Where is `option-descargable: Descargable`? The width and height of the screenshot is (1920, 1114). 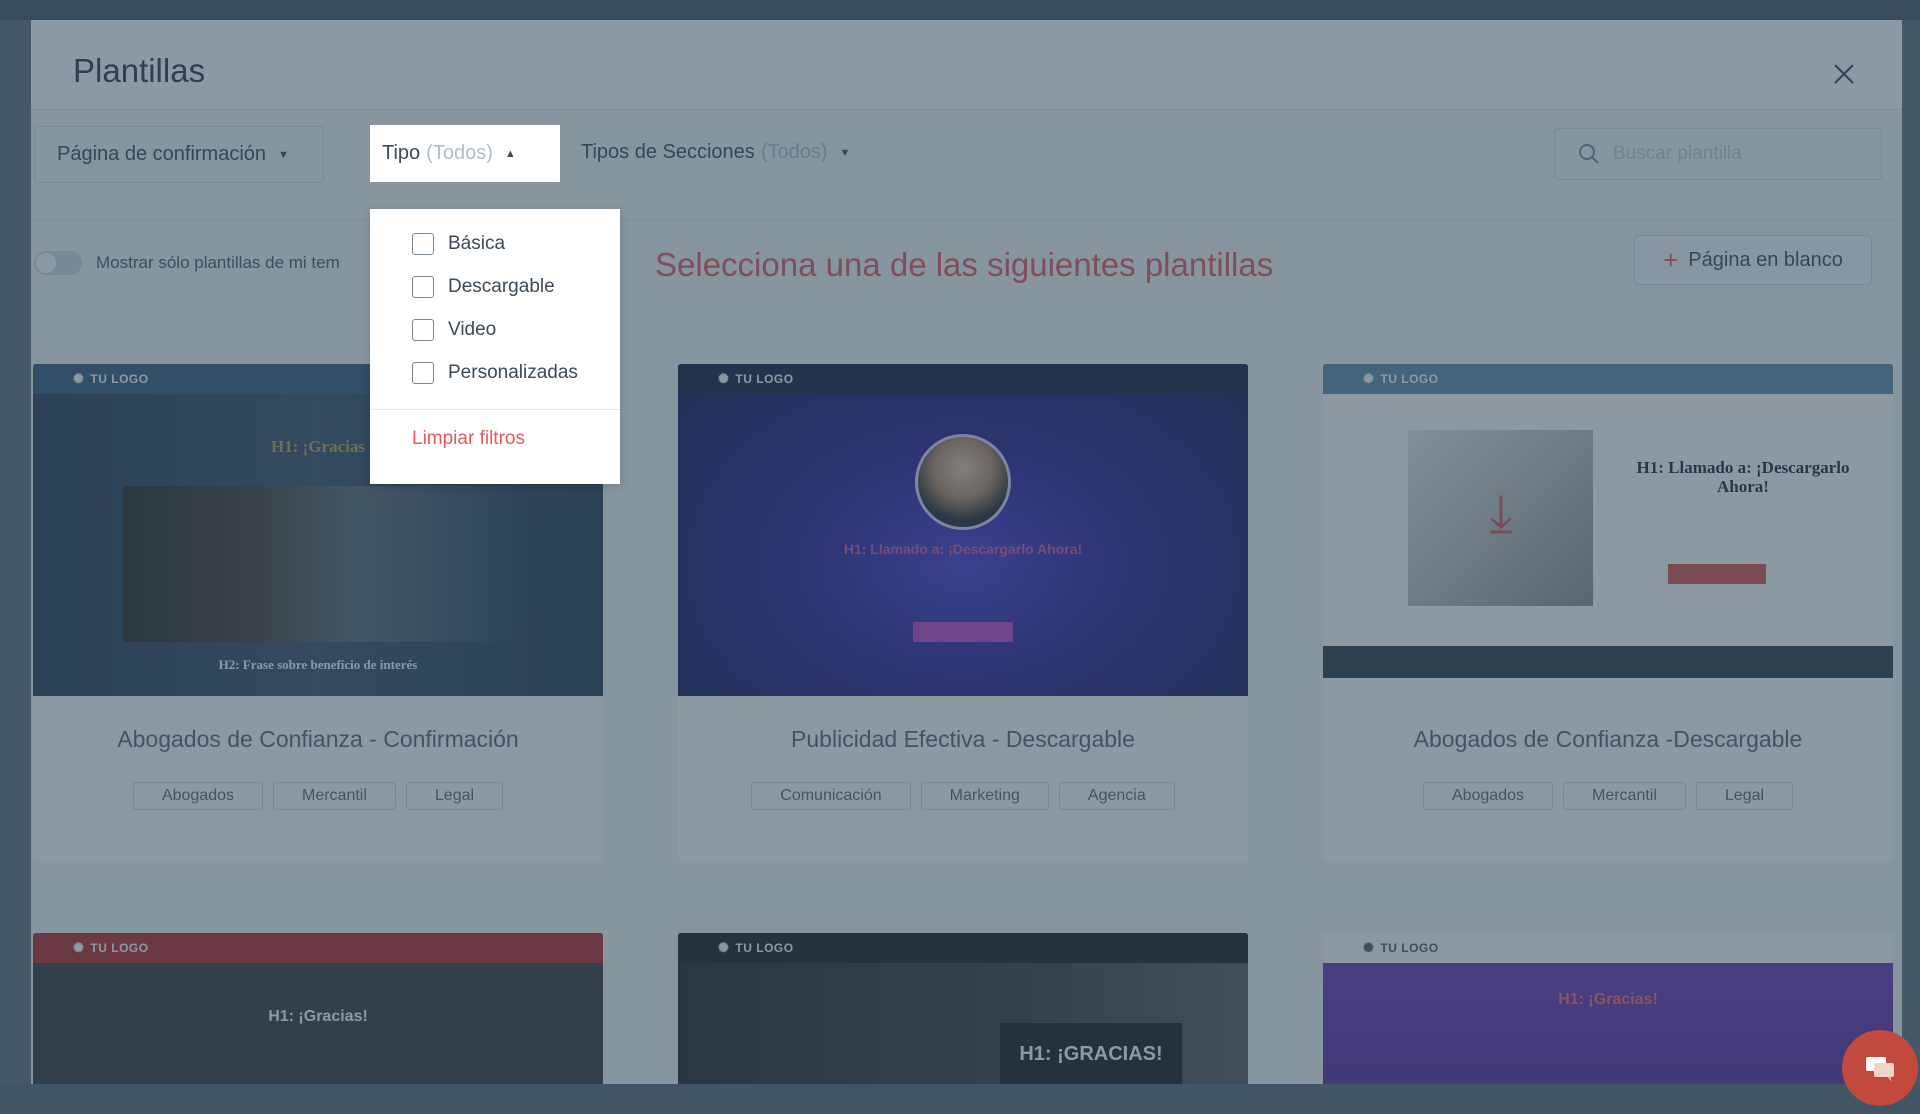
option-descargable: Descargable is located at coordinates (483, 287).